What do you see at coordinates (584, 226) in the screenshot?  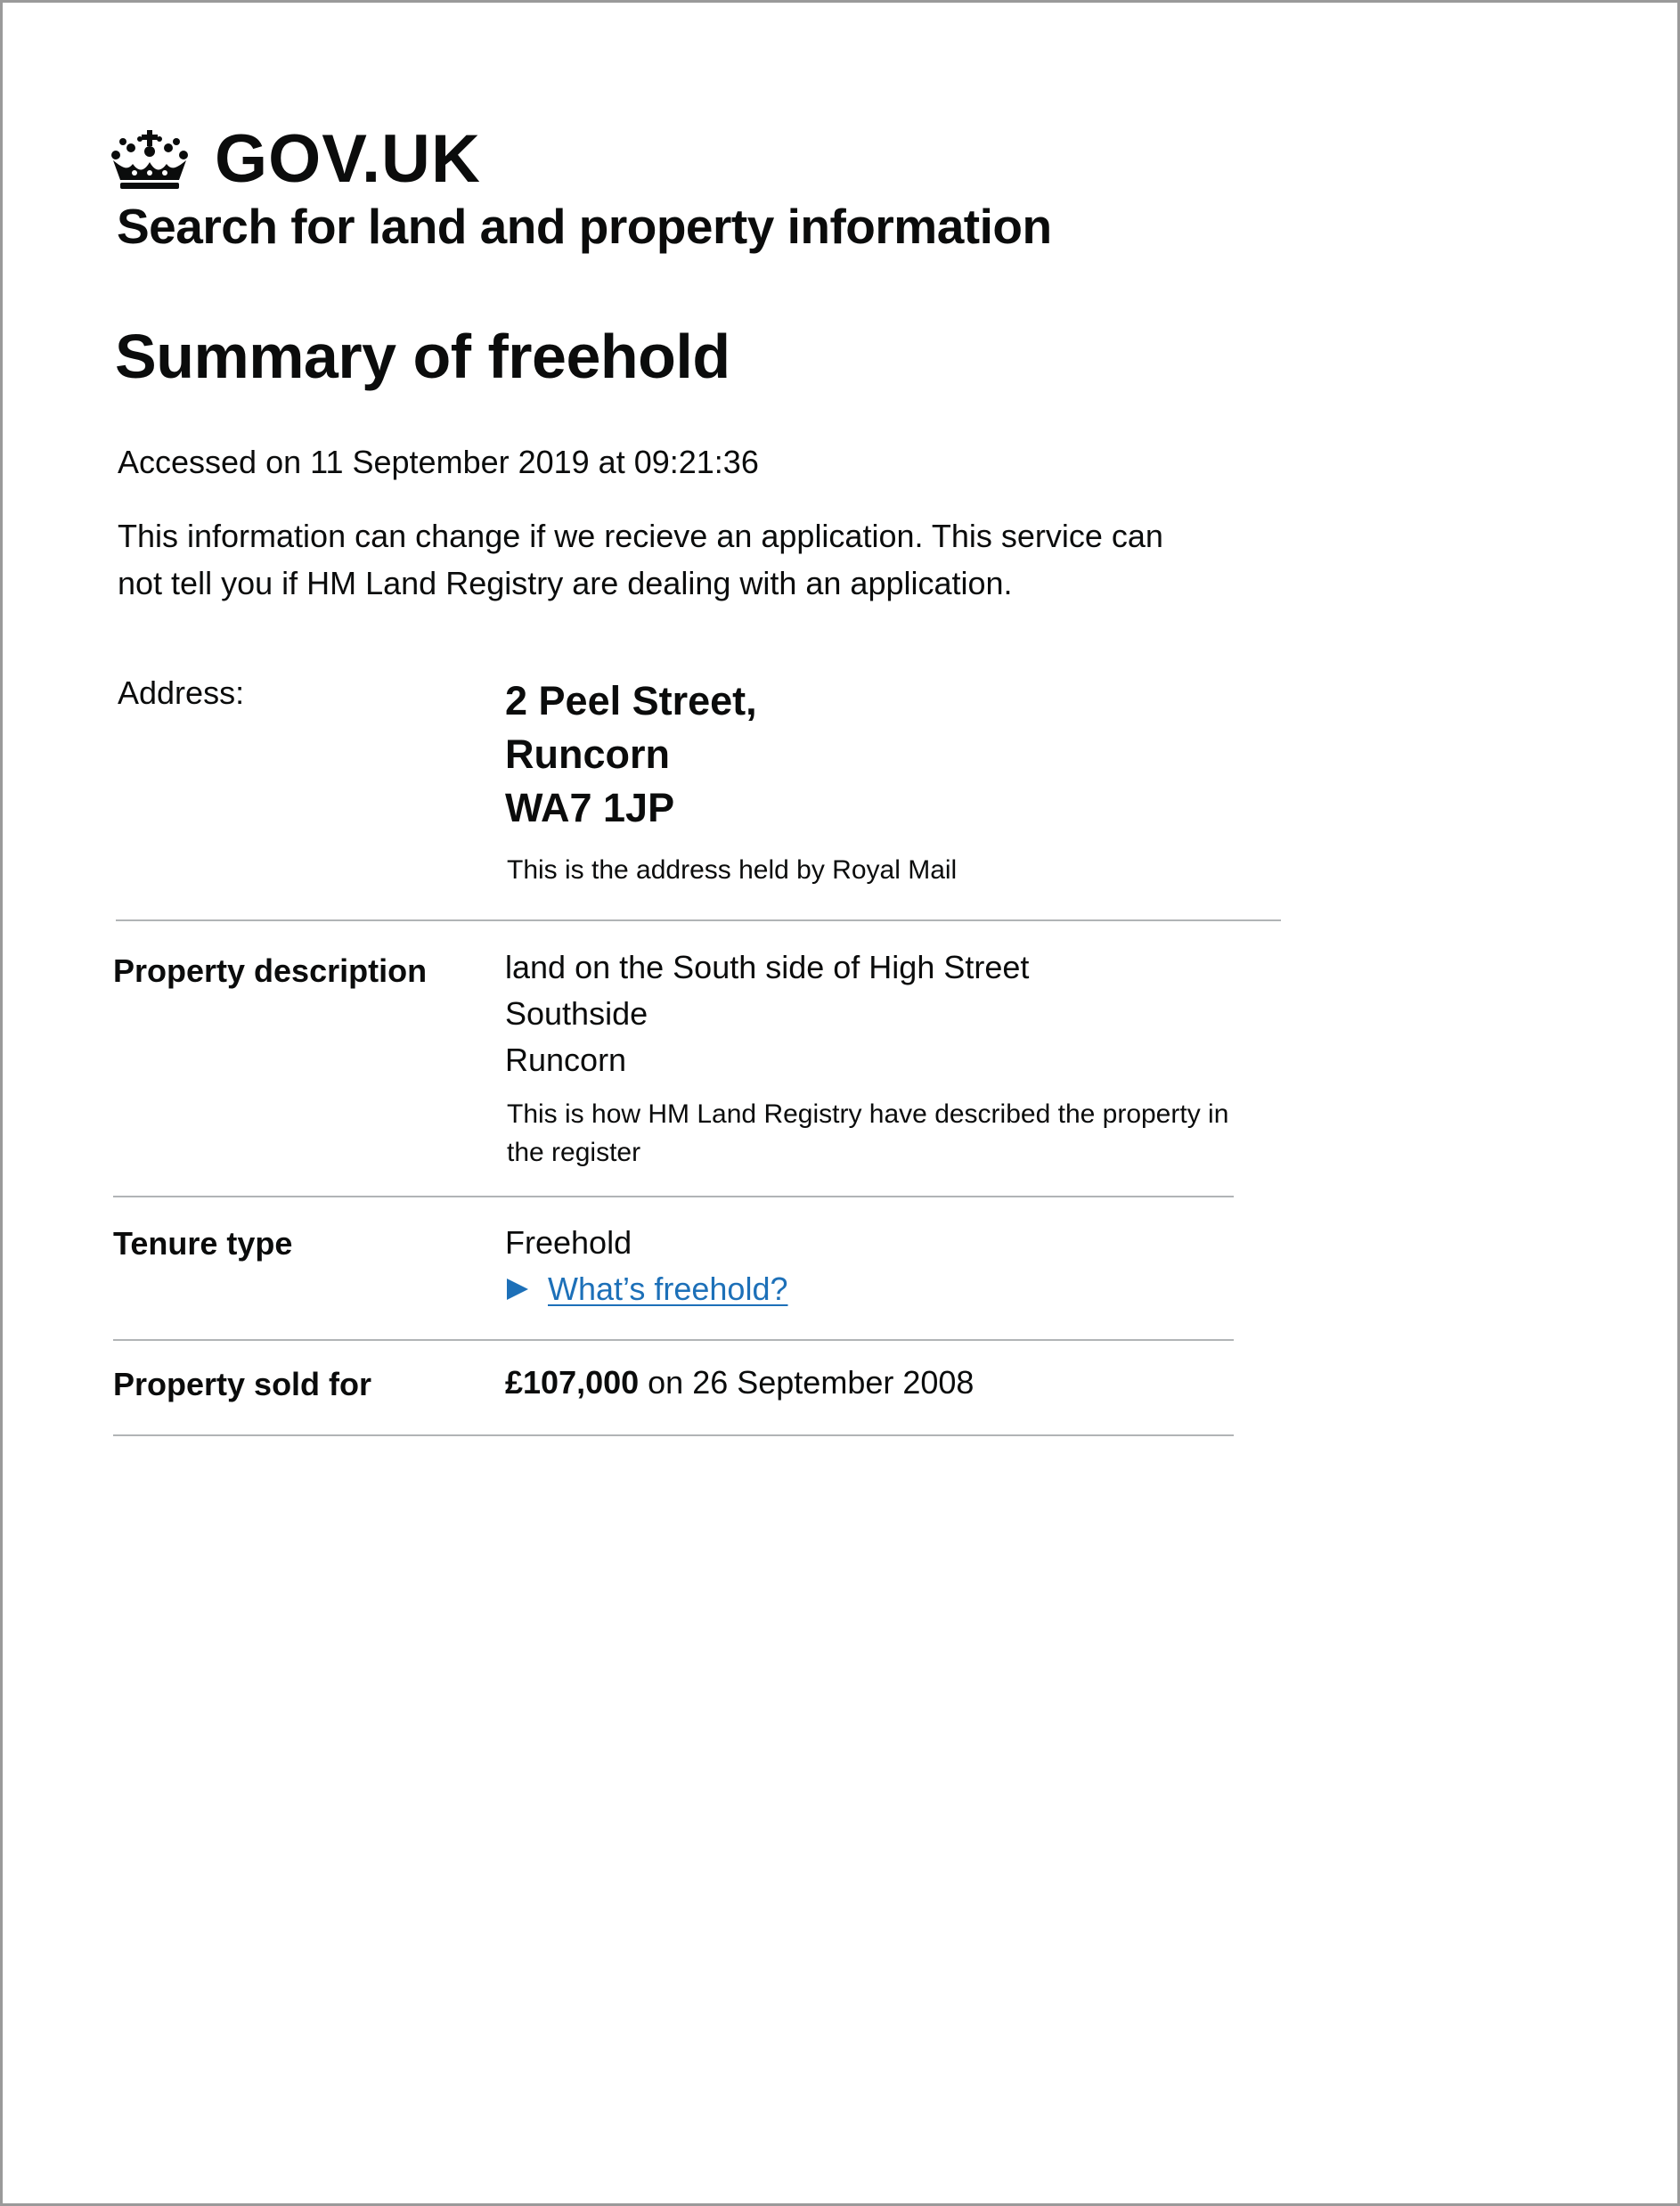 I see `service-name: Search for land and property information` at bounding box center [584, 226].